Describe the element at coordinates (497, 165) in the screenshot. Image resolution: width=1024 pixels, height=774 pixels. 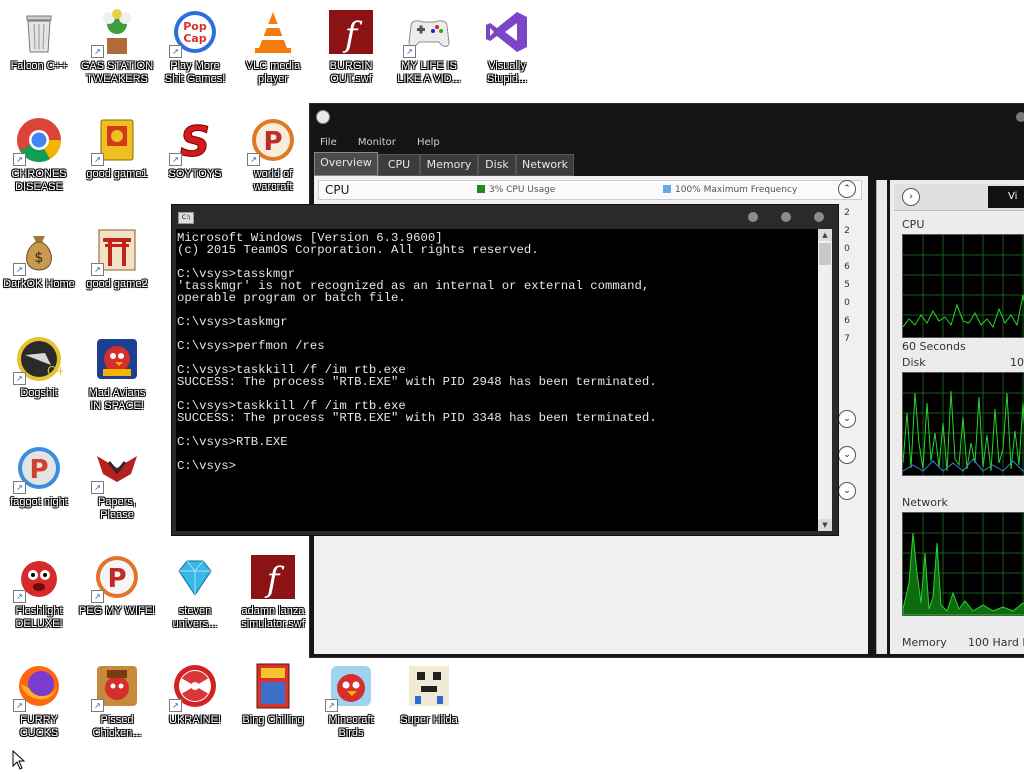
I see `tab-disk: Disk` at that location.